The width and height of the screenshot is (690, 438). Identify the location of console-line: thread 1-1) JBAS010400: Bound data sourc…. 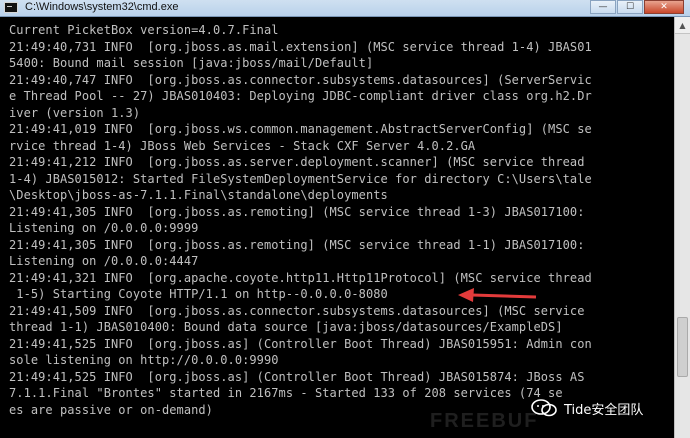
(286, 327).